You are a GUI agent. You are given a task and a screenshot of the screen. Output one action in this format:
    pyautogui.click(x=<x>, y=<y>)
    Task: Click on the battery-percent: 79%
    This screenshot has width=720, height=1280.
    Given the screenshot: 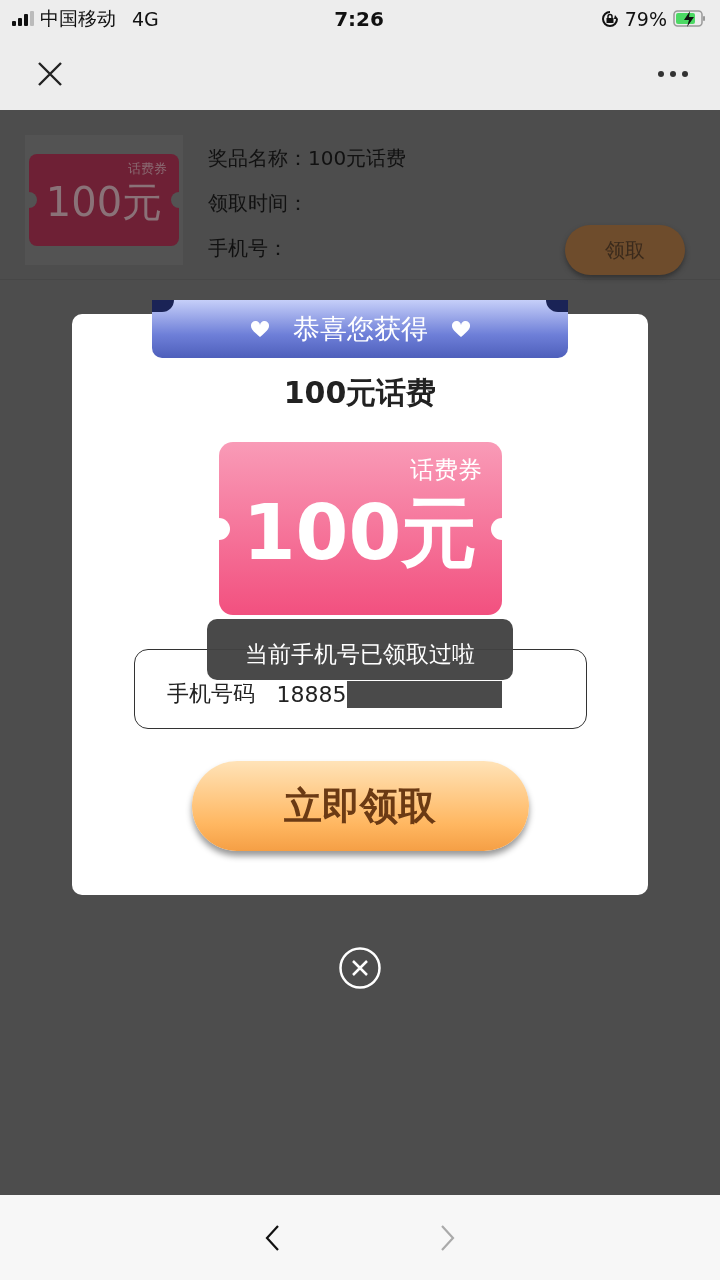 What is the action you would take?
    pyautogui.click(x=645, y=18)
    